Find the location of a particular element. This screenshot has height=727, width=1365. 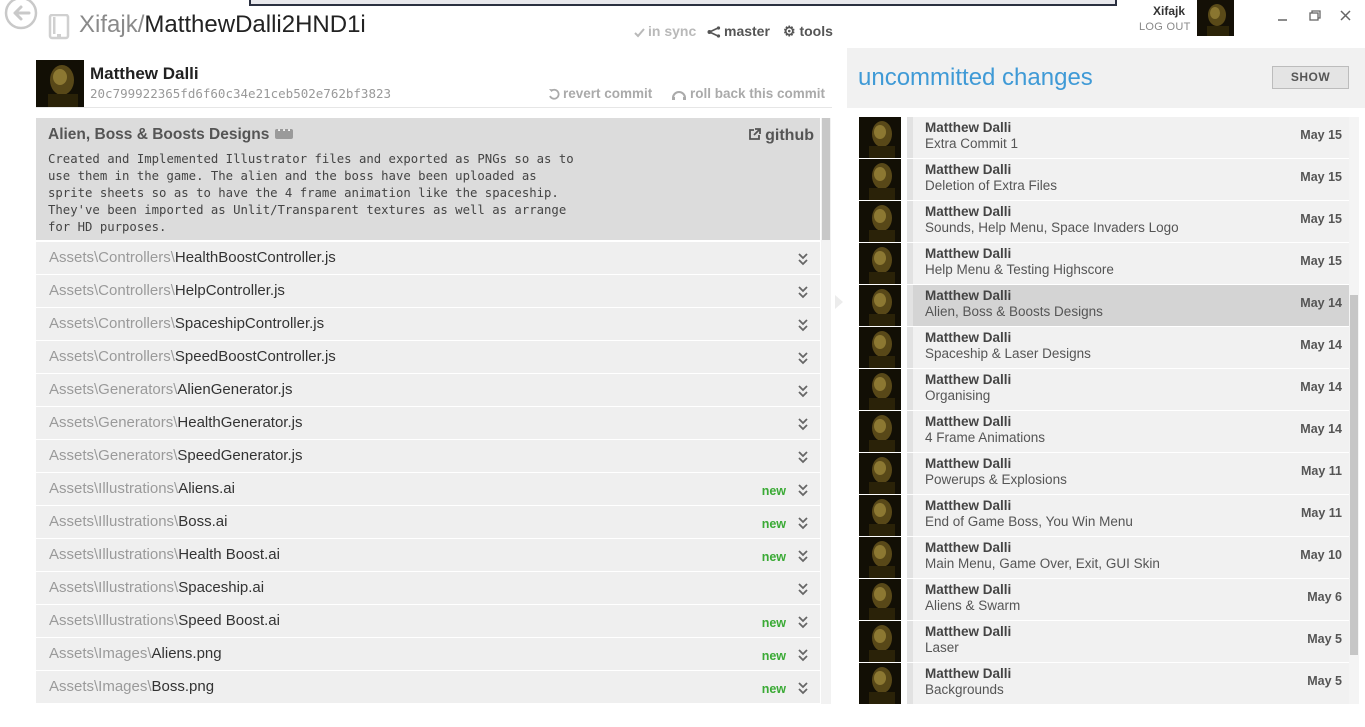

file-row: Assets\Controllers\HelpController.js is located at coordinates (428, 291).